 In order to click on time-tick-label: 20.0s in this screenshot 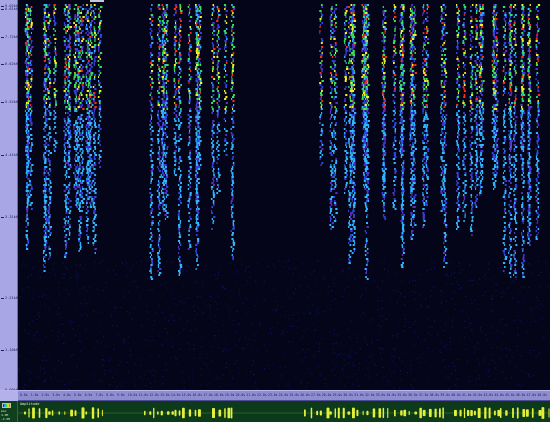, I will do `click(240, 395)`.